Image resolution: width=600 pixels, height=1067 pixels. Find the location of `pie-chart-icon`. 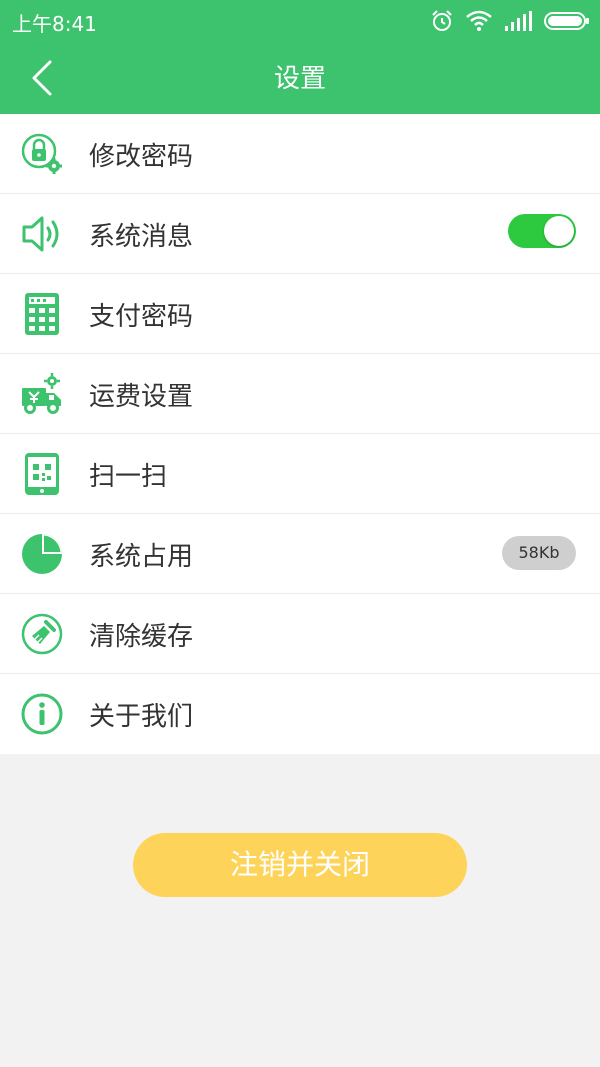

pie-chart-icon is located at coordinates (42, 554).